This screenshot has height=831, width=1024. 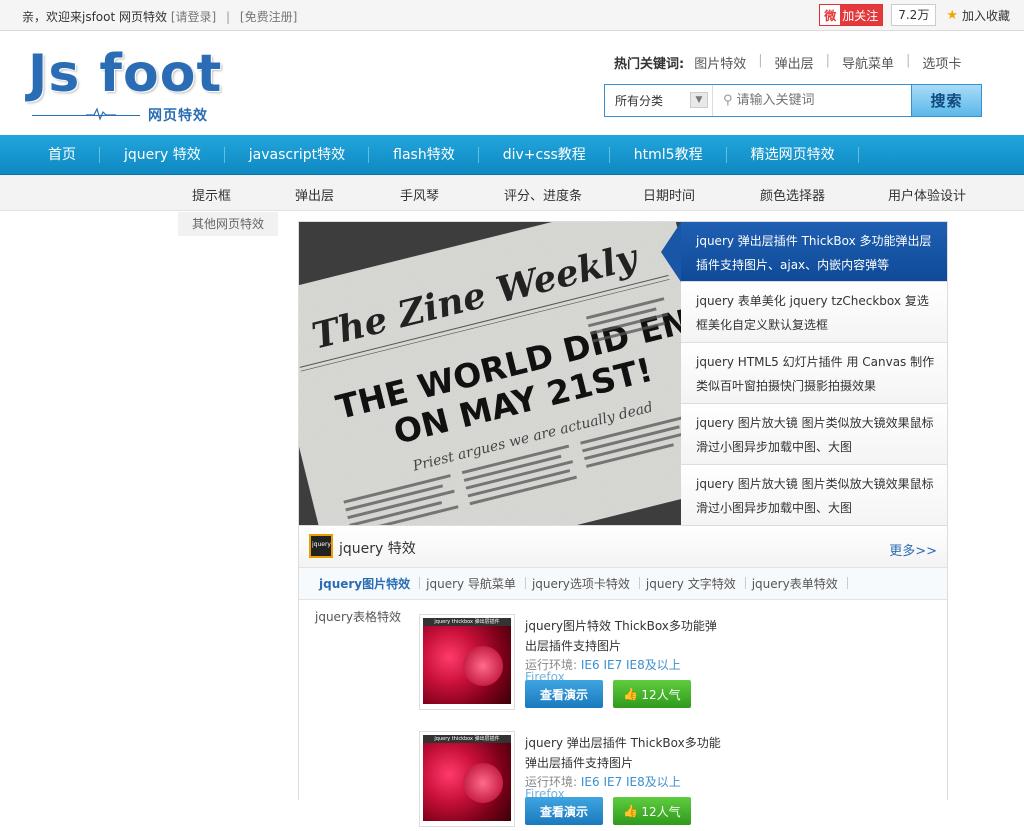 I want to click on logo-title: Js foot, so click(x=125, y=74).